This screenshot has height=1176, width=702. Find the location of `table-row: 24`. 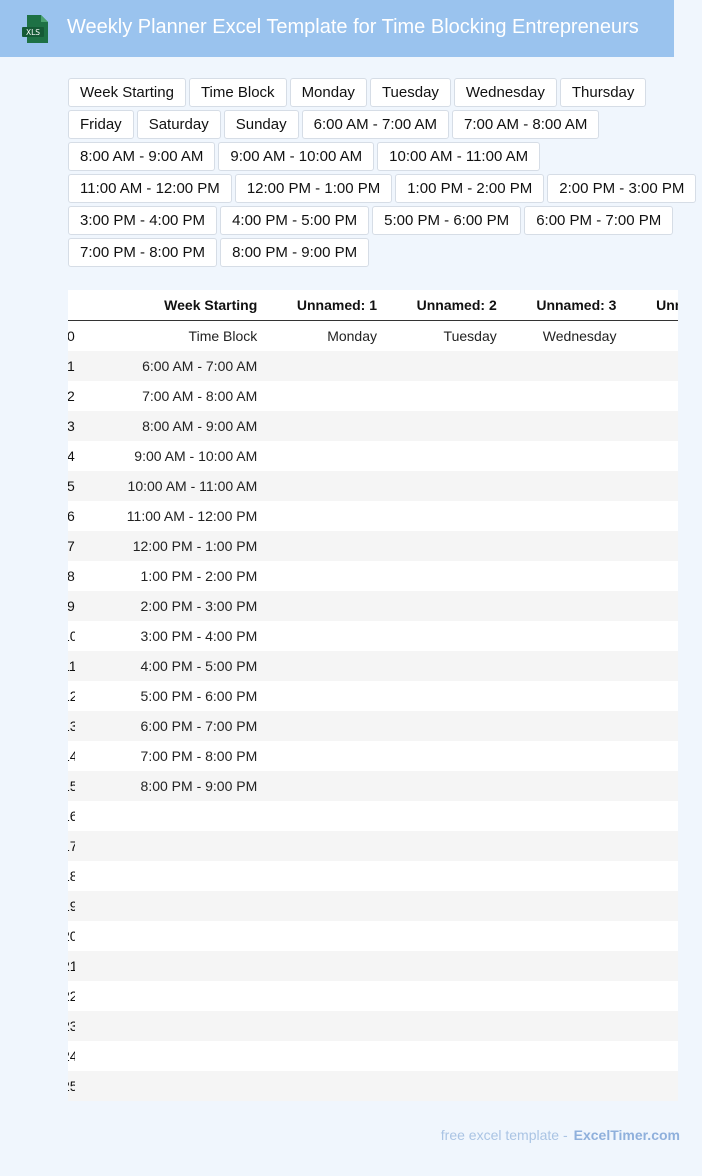

table-row: 24 is located at coordinates (373, 1056).